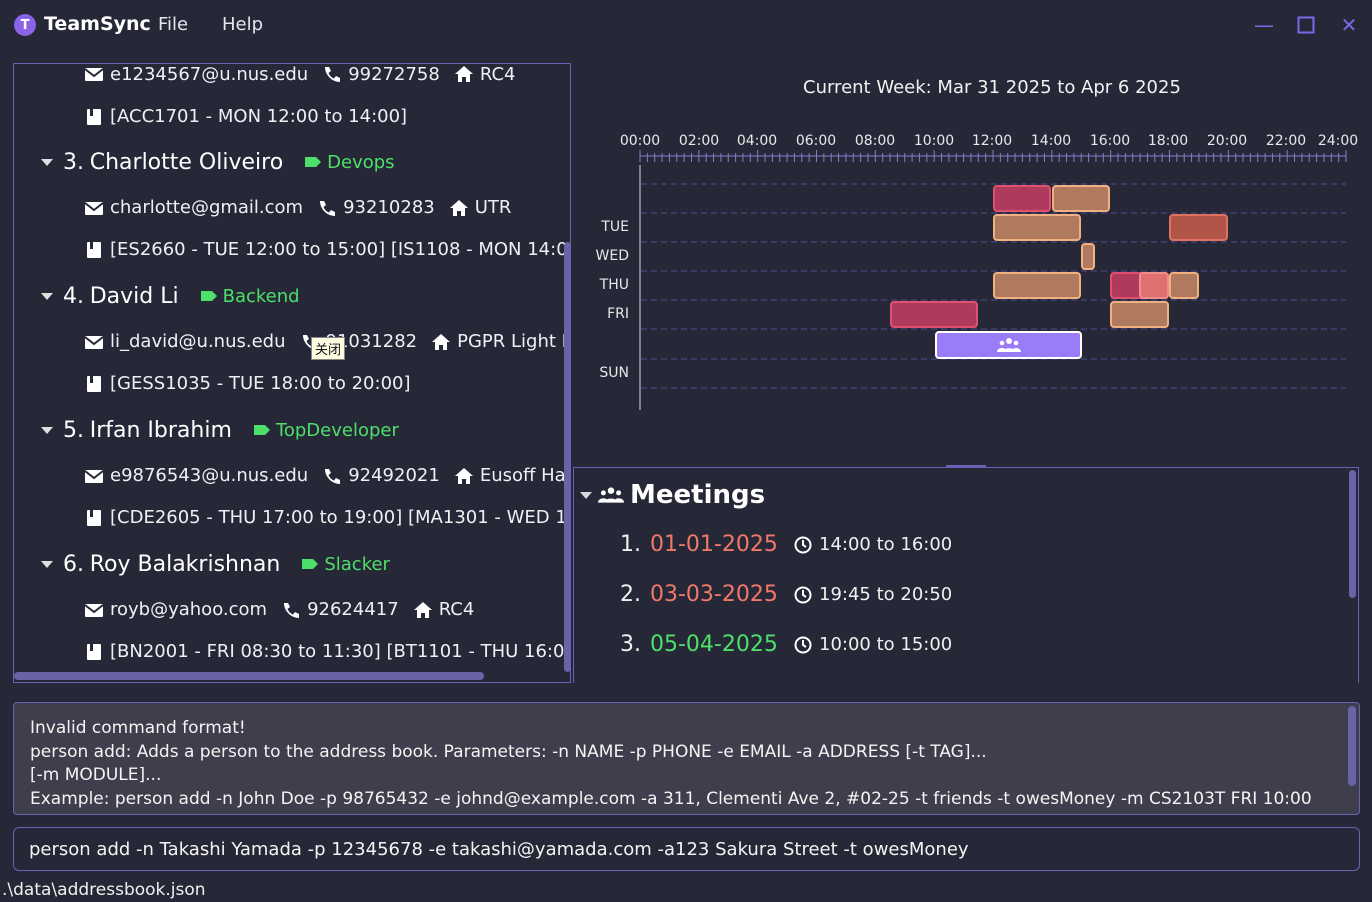 The height and width of the screenshot is (902, 1372). I want to click on day-label: SUN, so click(614, 373).